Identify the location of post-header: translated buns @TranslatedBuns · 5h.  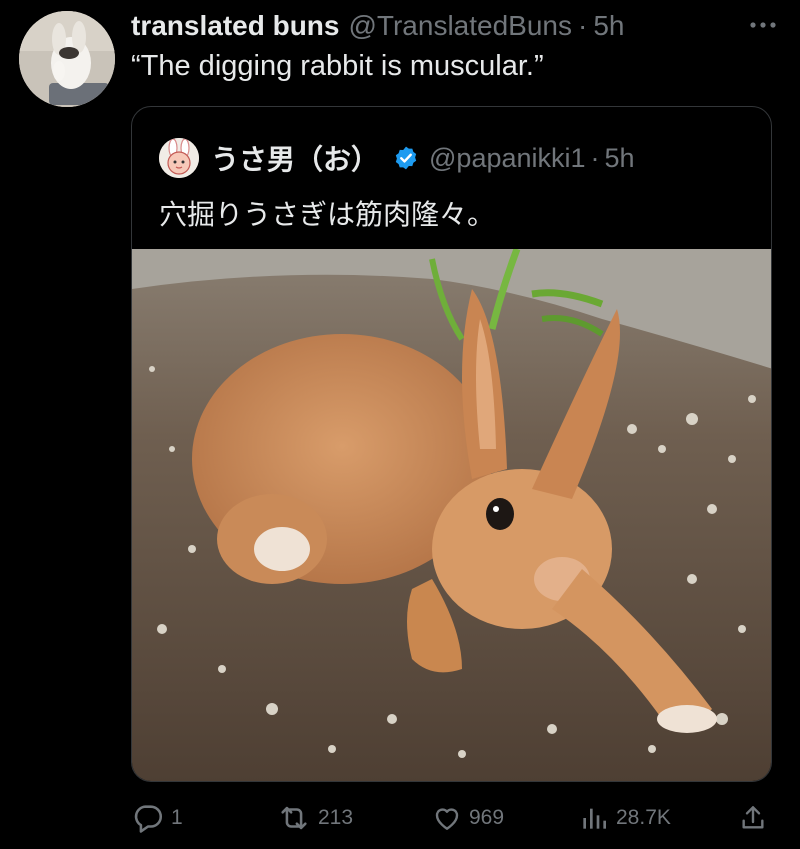
(455, 26).